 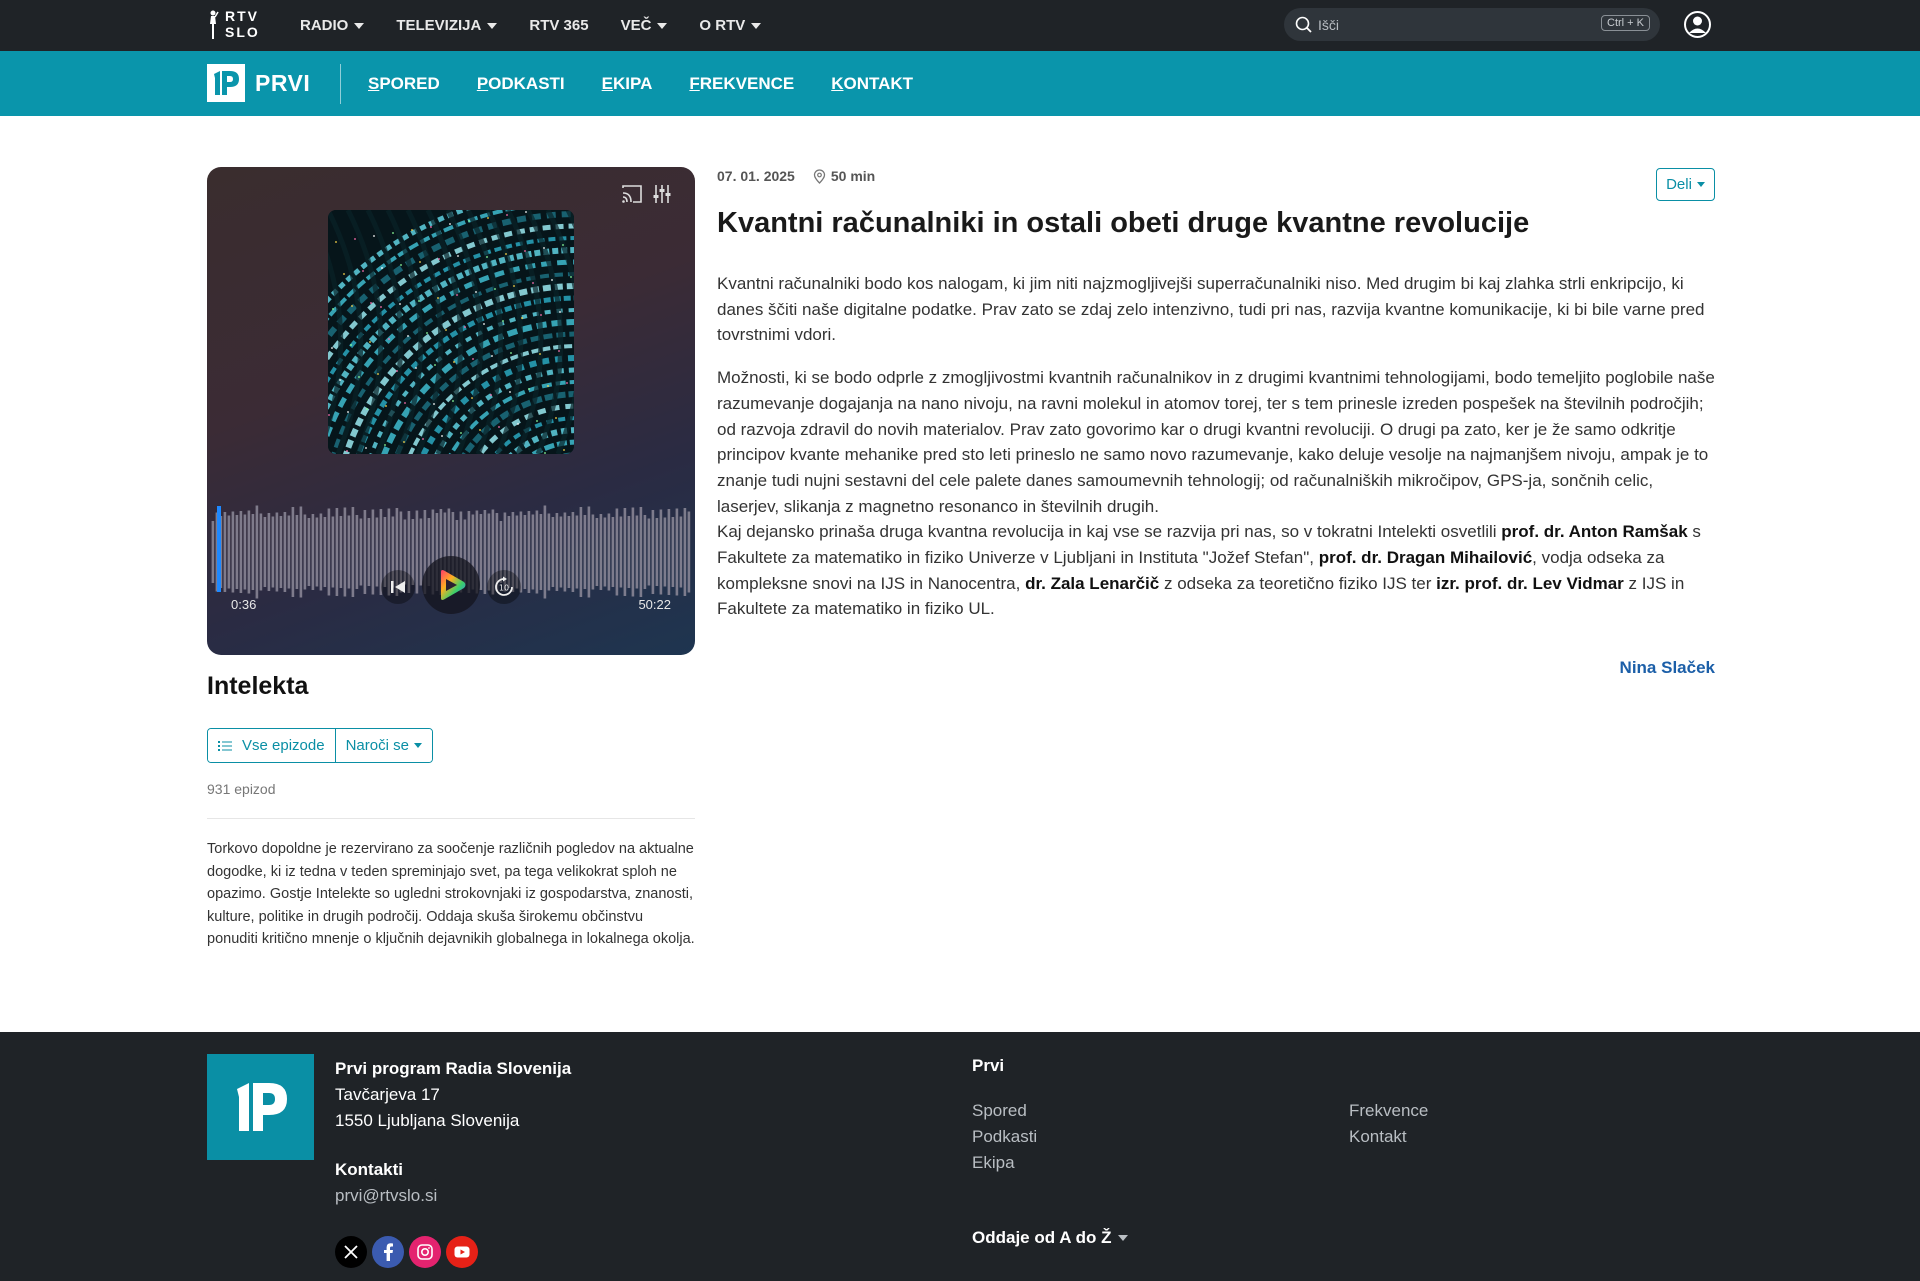 I want to click on nav-o-rtv: O RTV, so click(x=730, y=25).